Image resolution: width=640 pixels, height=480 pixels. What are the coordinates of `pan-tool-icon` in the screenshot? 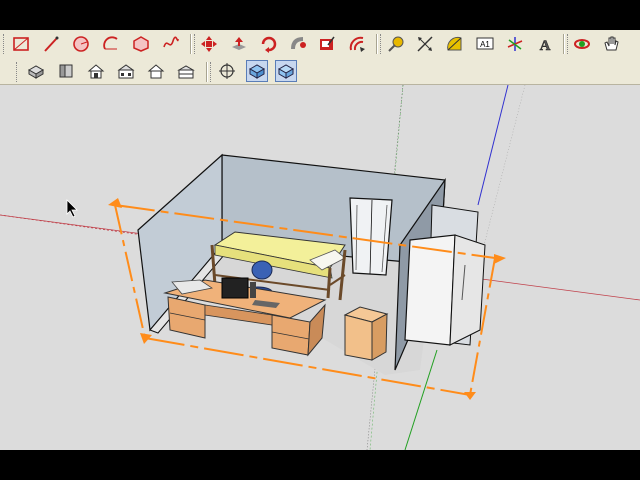 It's located at (611, 44).